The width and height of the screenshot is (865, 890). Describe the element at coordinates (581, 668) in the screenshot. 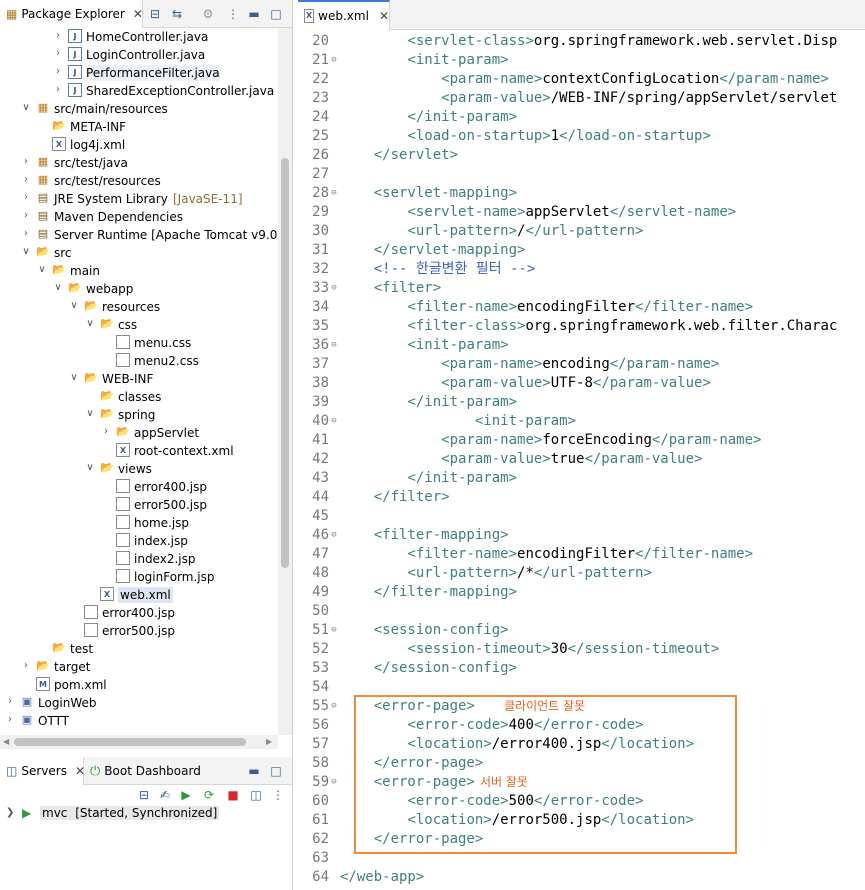

I see `code-line: 53 </session-config>` at that location.